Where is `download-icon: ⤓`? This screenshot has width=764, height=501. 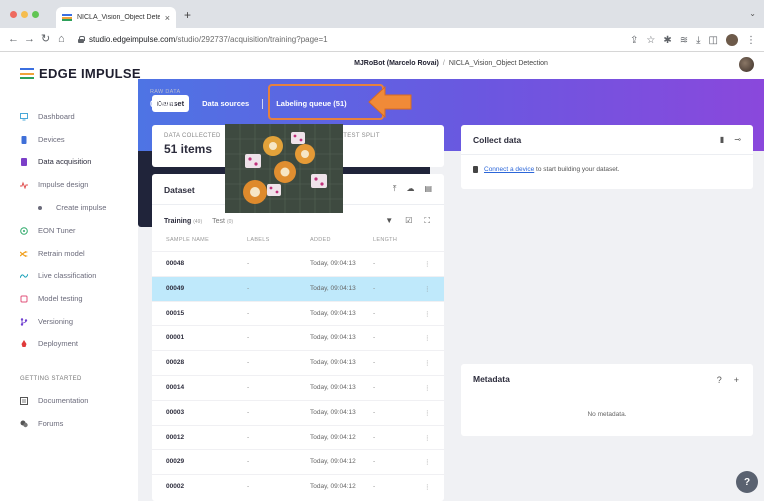
download-icon: ⤓ is located at coordinates (698, 40).